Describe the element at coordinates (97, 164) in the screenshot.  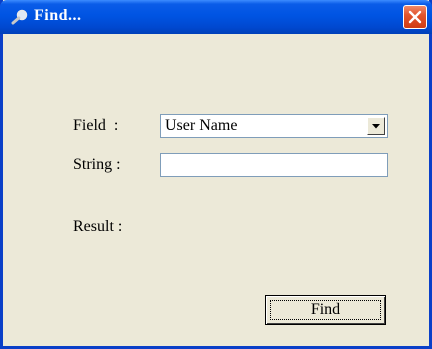
I see `string-label: String :` at that location.